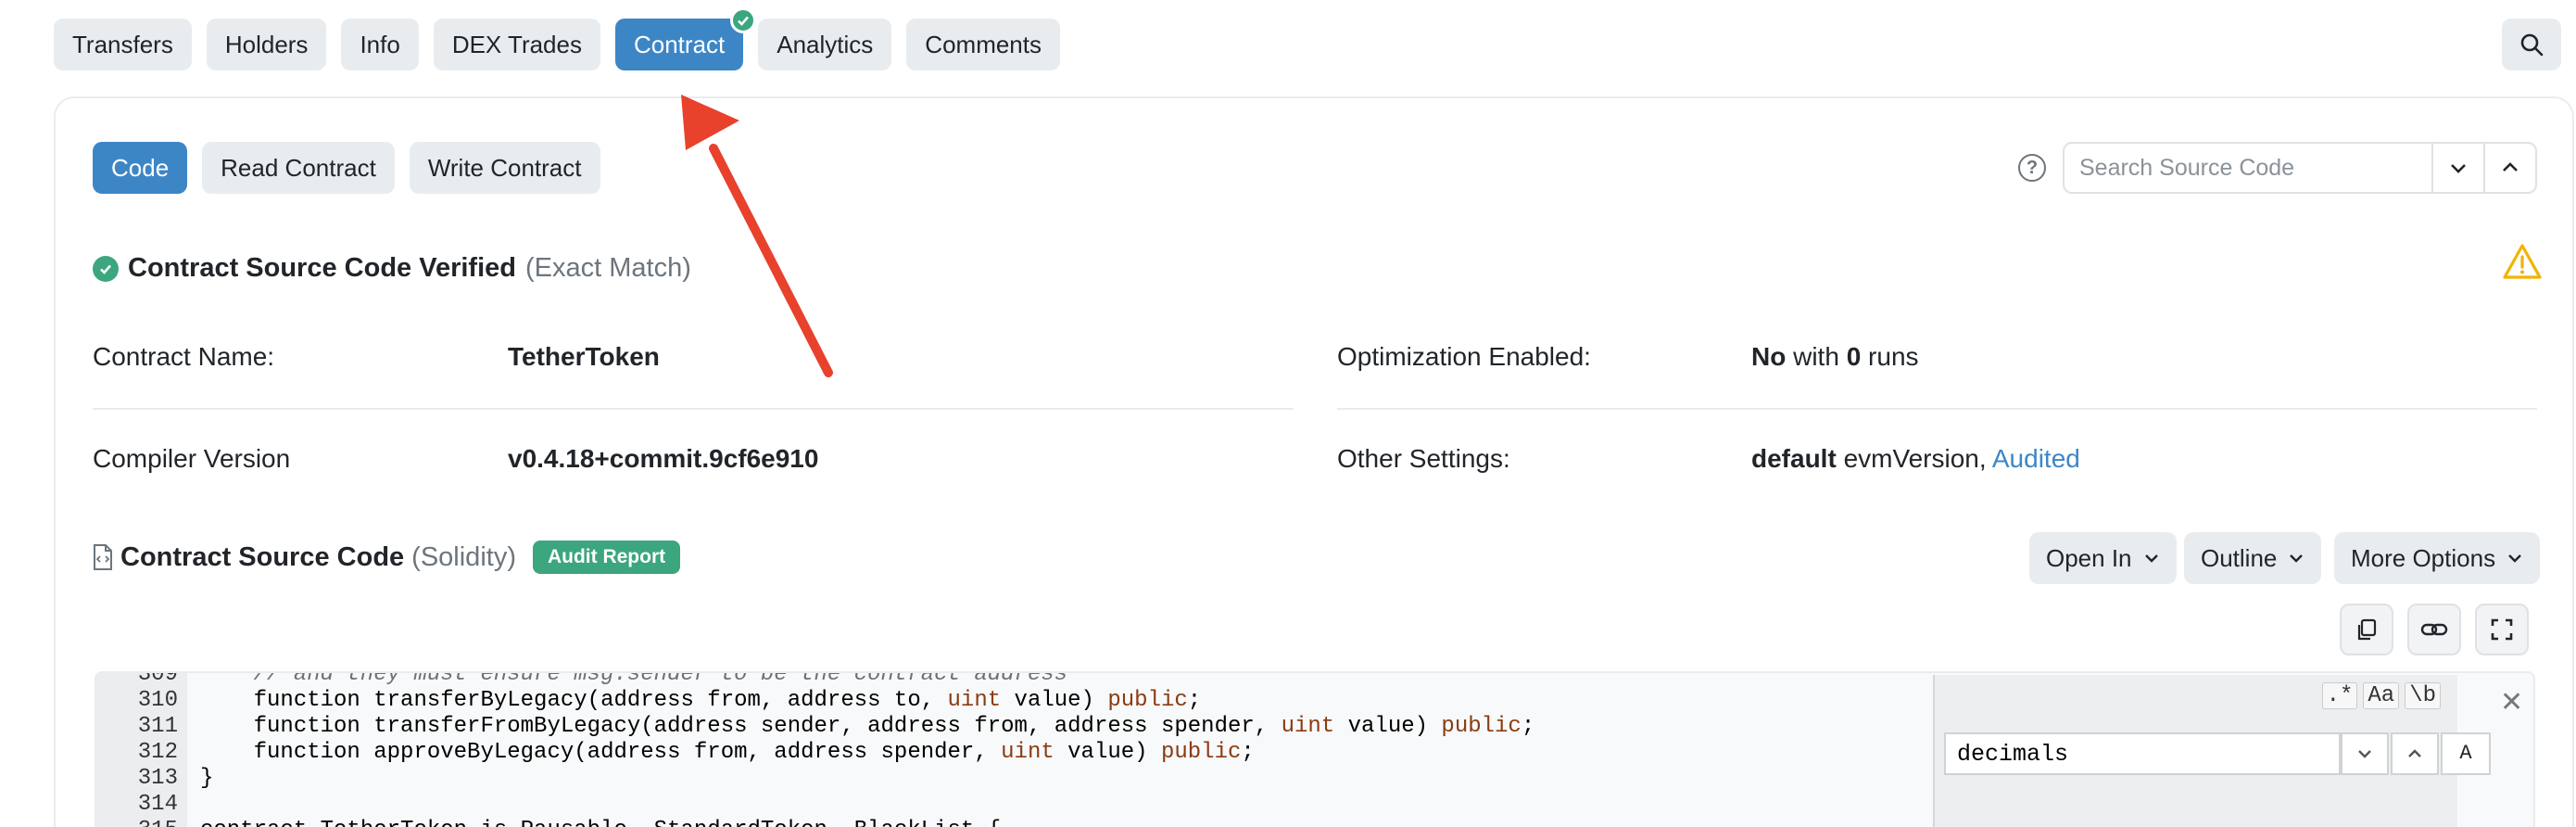 This screenshot has width=2576, height=827. I want to click on find-options: .* Aa \b, so click(2381, 695).